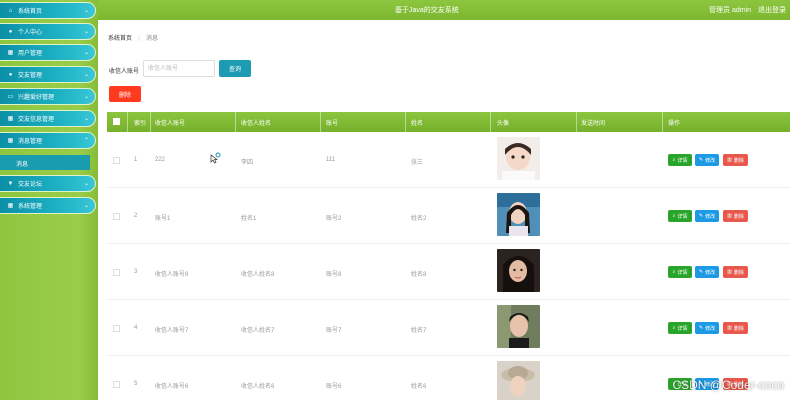  Describe the element at coordinates (48, 96) in the screenshot. I see `sidebar-item-hobbies: ▭ 兴趣爱好管理 ⌄` at that location.